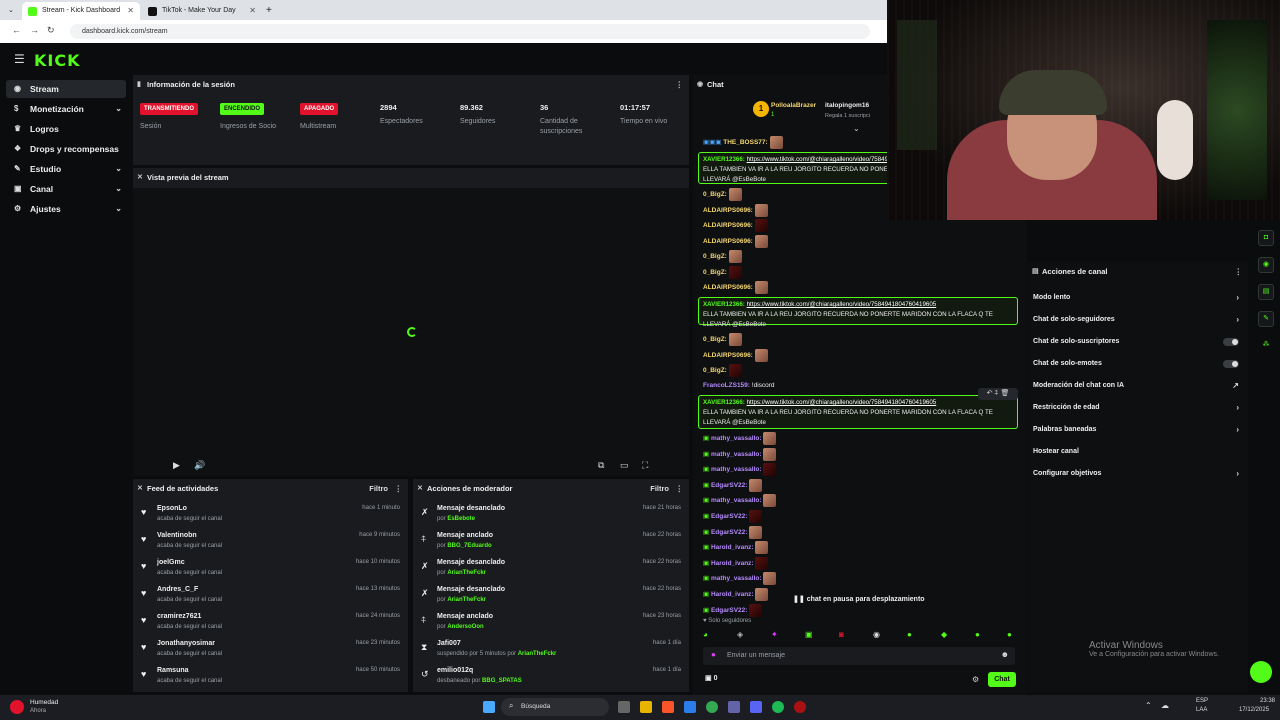 The image size is (1280, 720). Describe the element at coordinates (66, 129) in the screenshot. I see `sidebar-item-logros: ♛ Logros` at that location.